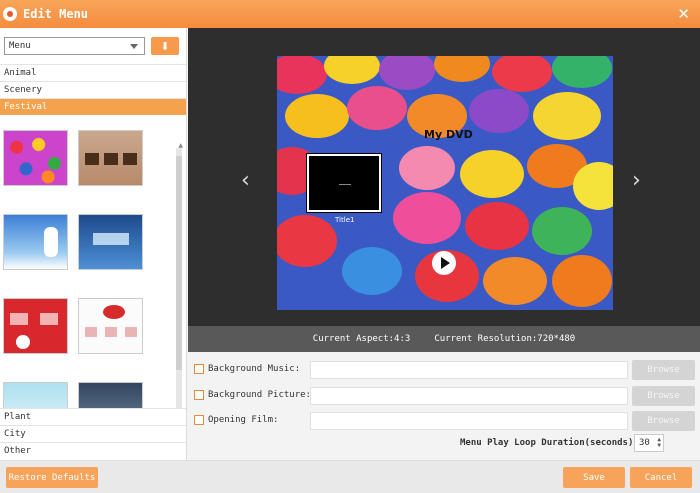 This screenshot has height=493, width=700. I want to click on opening-film-label: Opening Film:, so click(243, 420).